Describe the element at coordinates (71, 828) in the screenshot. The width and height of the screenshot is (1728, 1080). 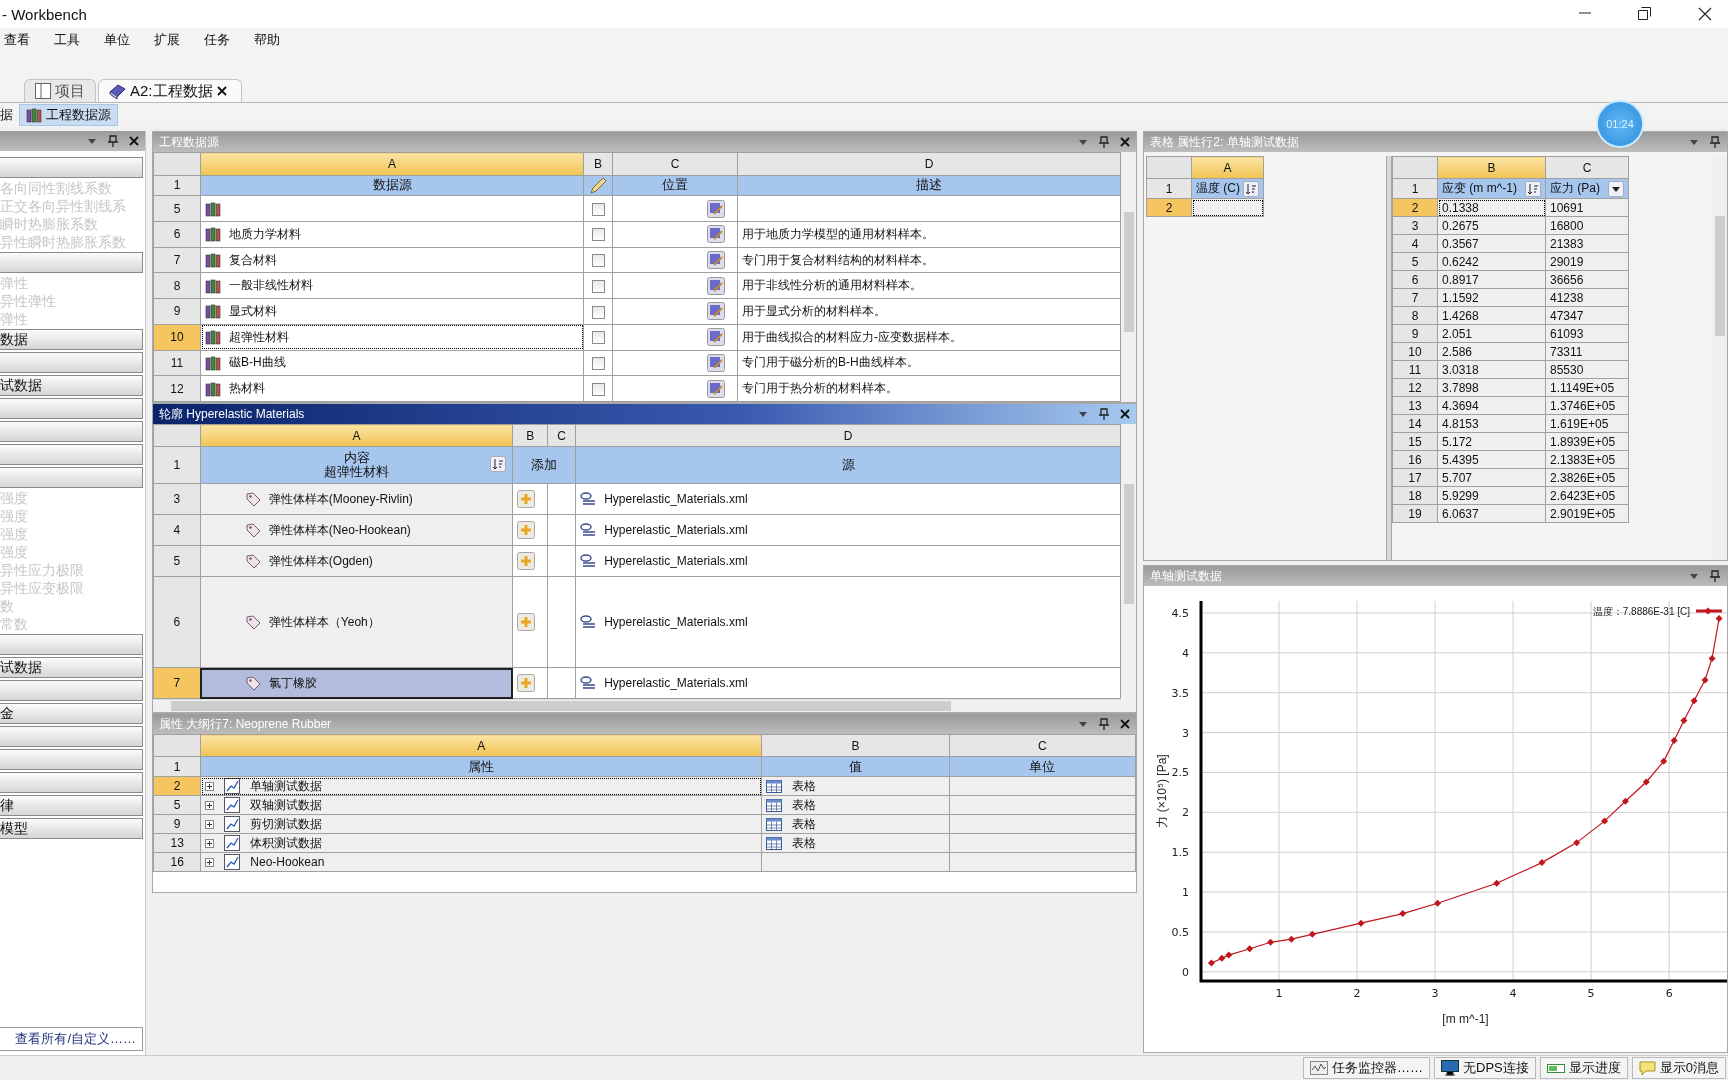
I see `category-bar: 模型` at that location.